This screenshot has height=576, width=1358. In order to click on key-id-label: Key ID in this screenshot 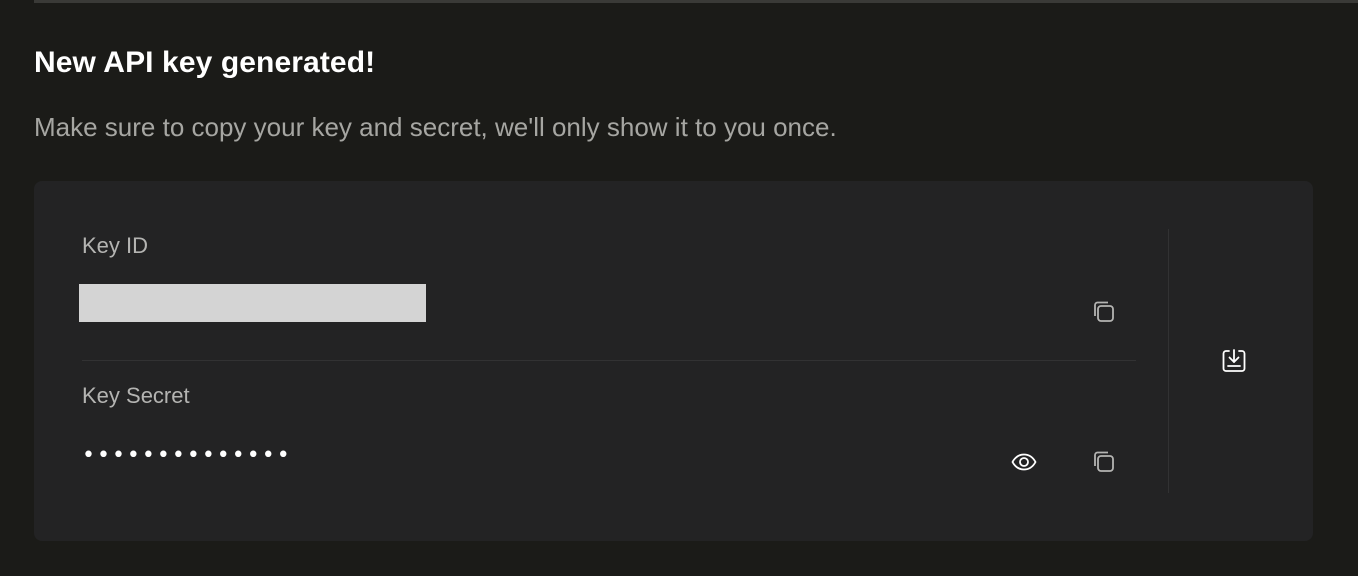, I will do `click(115, 245)`.